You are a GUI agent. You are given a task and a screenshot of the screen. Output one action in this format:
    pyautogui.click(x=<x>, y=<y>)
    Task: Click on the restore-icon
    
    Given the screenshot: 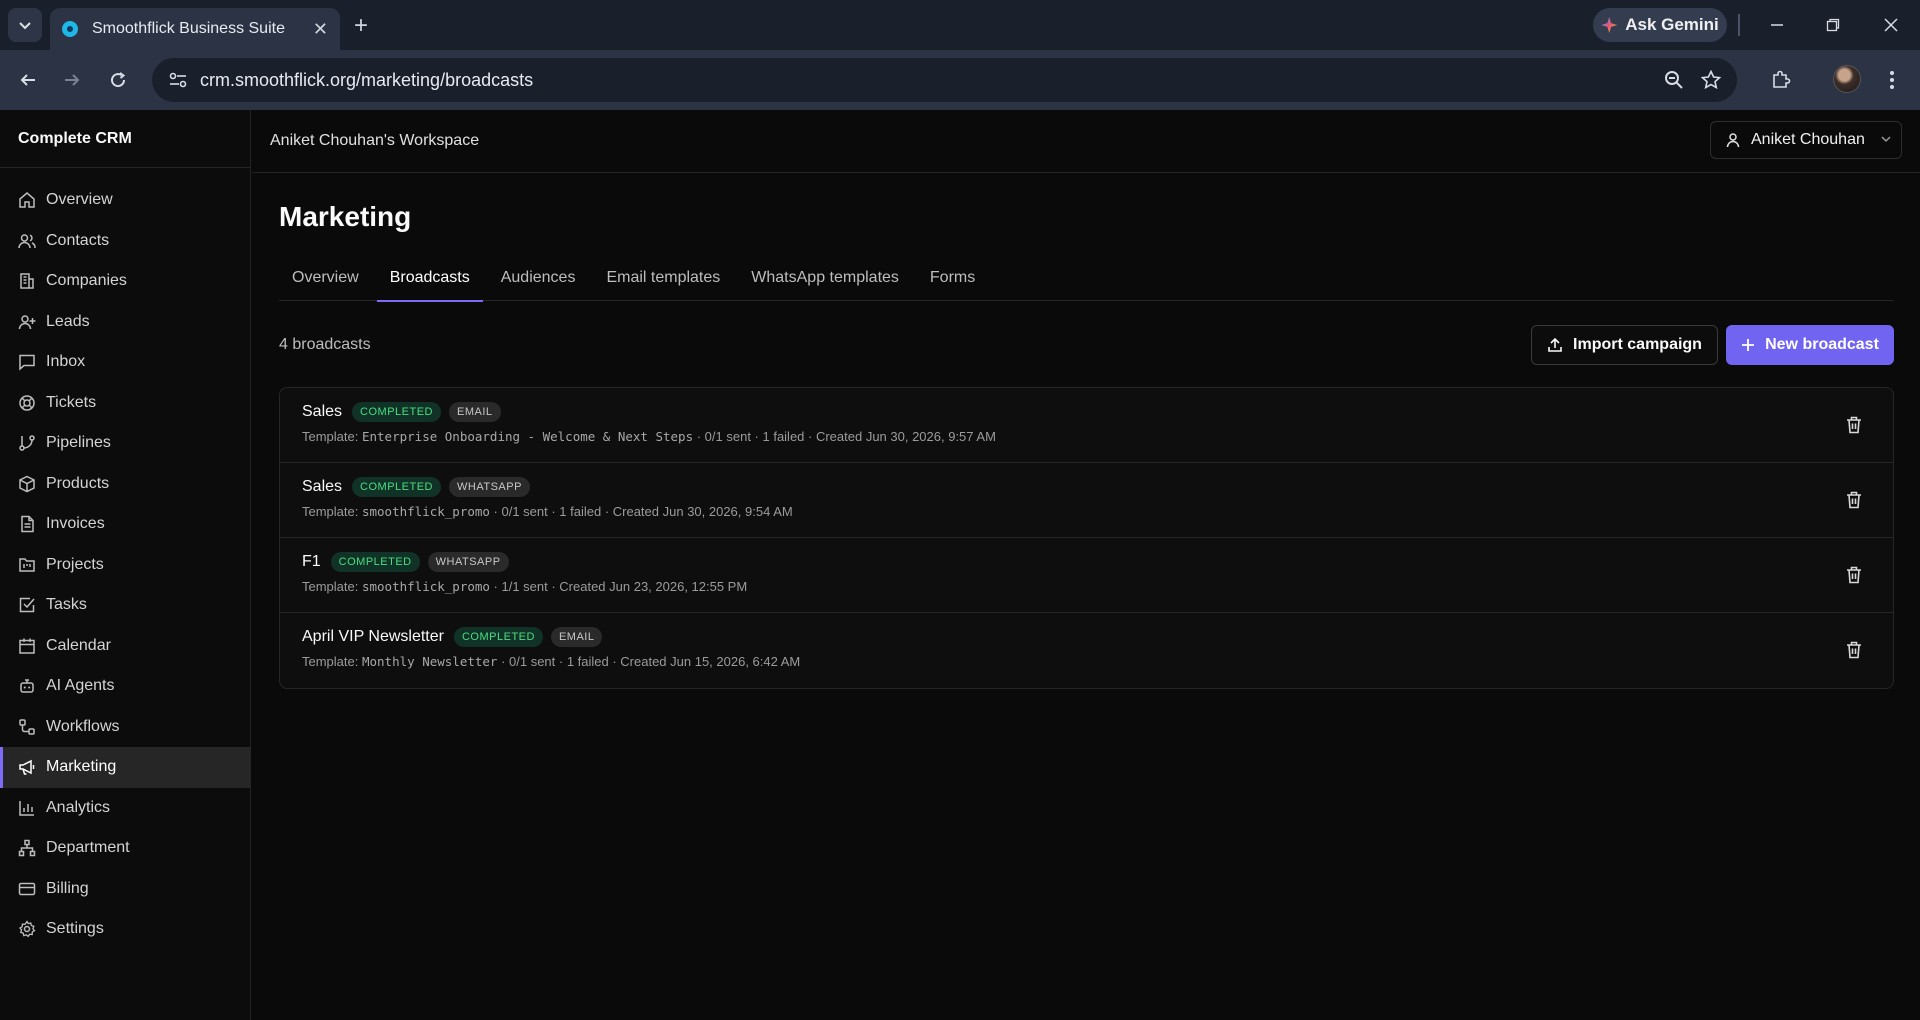 What is the action you would take?
    pyautogui.click(x=1833, y=25)
    